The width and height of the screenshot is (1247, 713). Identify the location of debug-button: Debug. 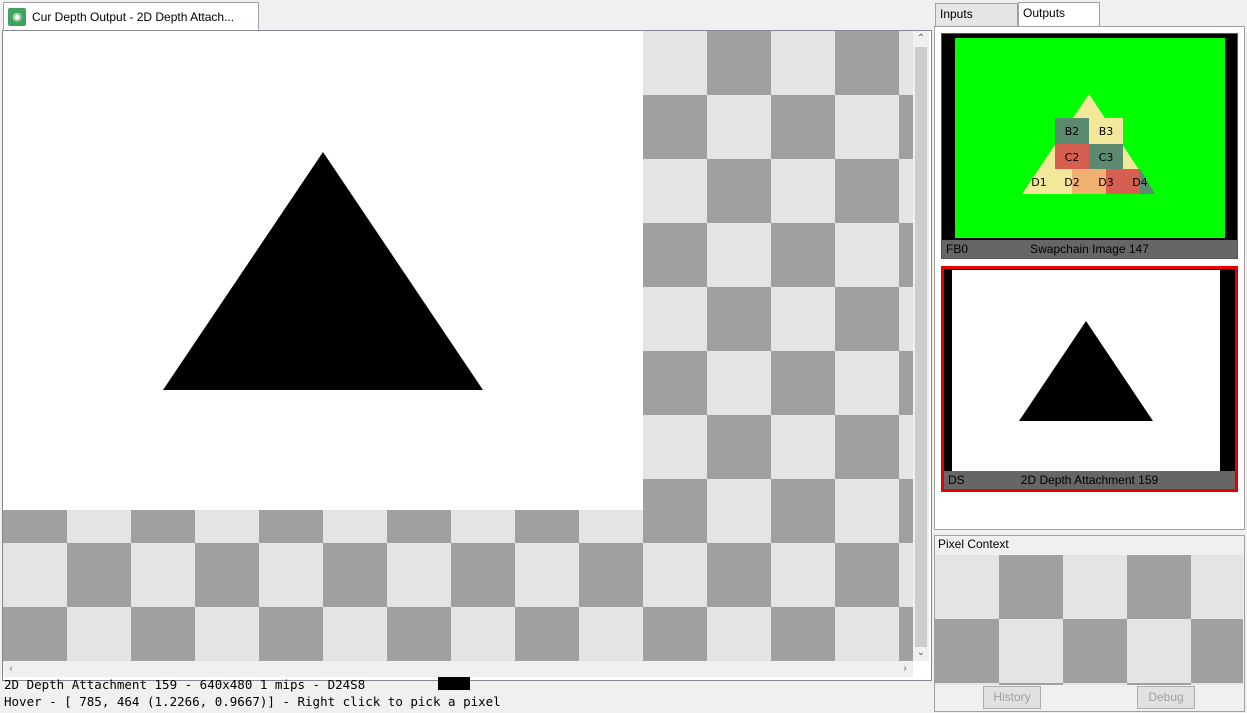
(1166, 697).